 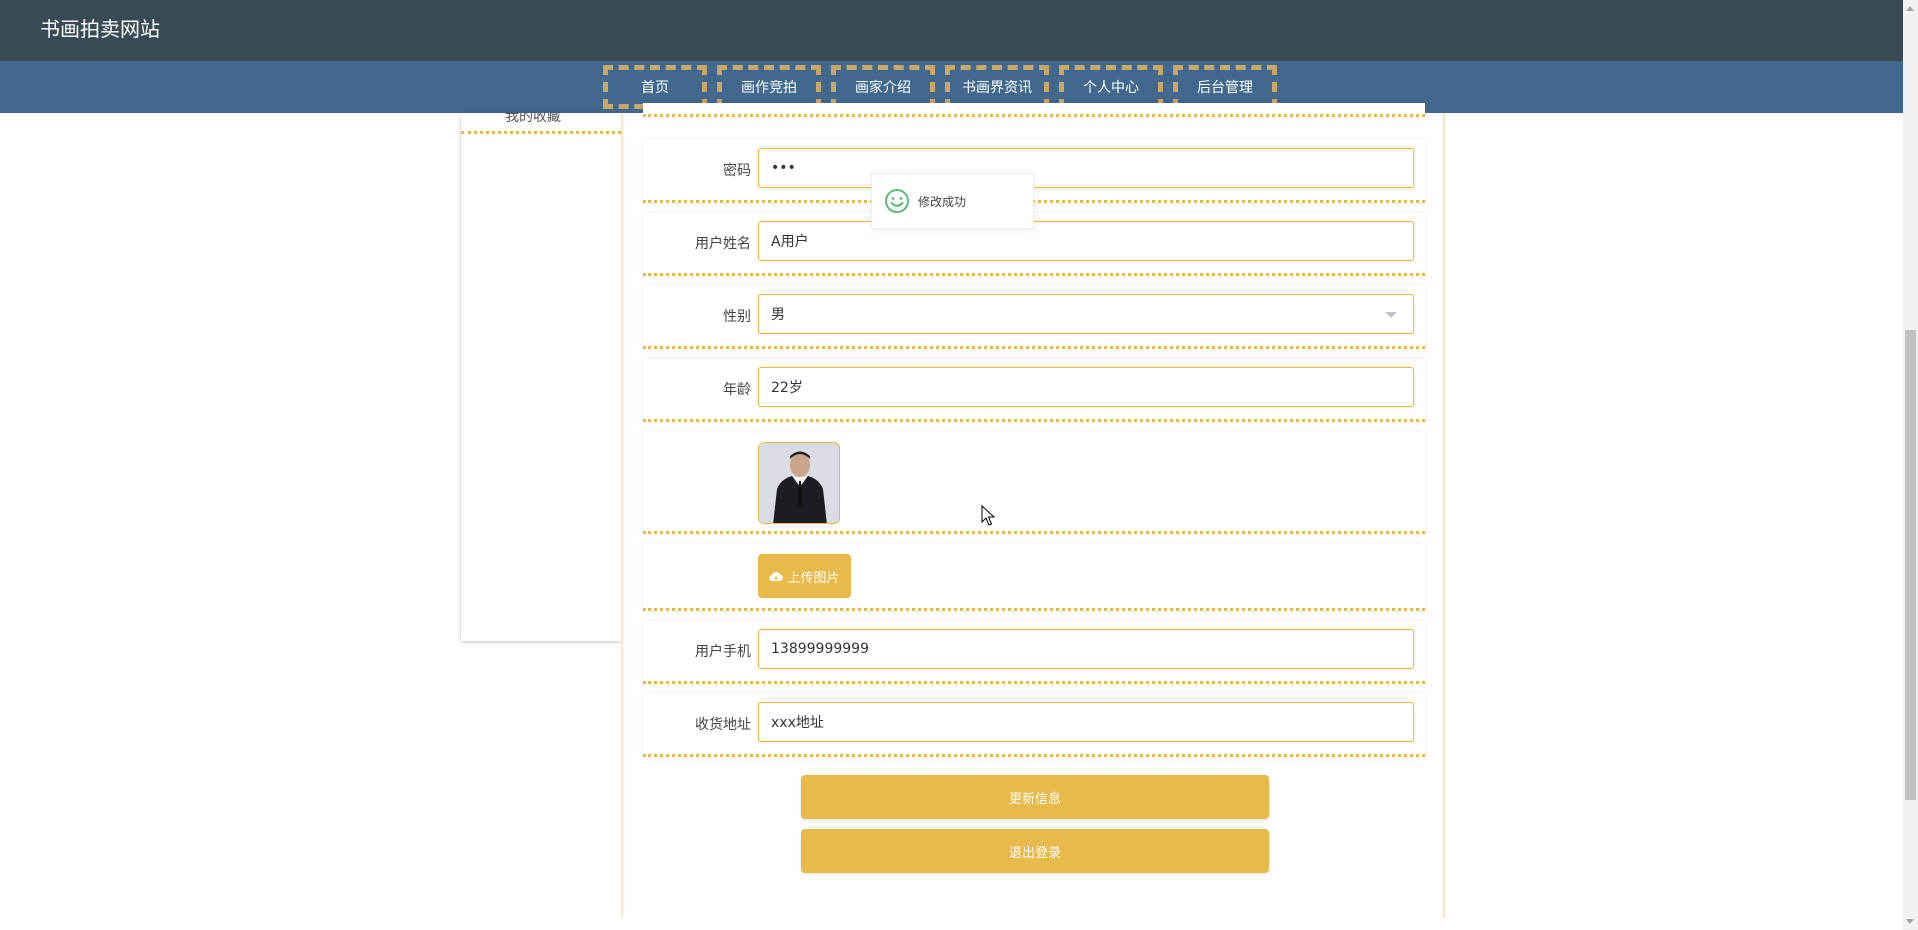 I want to click on form-row-address: 收货地址 xxx地址, so click(x=1034, y=725).